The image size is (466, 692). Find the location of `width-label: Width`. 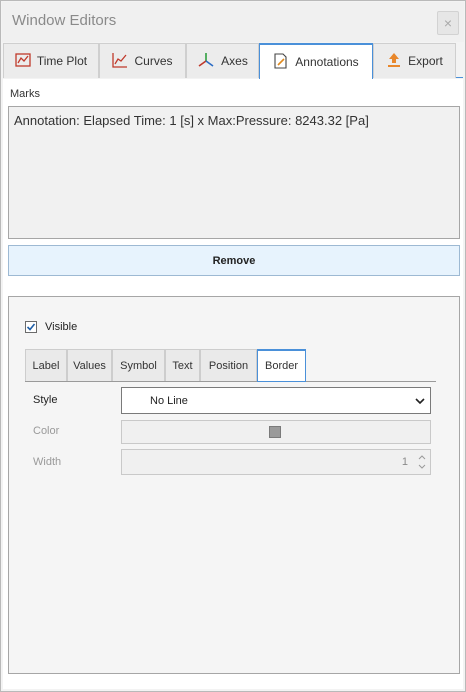

width-label: Width is located at coordinates (47, 462).